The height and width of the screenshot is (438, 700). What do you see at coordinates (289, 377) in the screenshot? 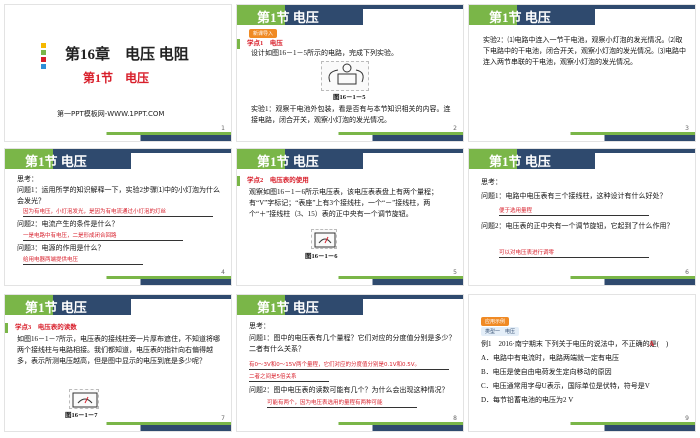
I see `answer-1b: 二者之间是5倍关系` at bounding box center [289, 377].